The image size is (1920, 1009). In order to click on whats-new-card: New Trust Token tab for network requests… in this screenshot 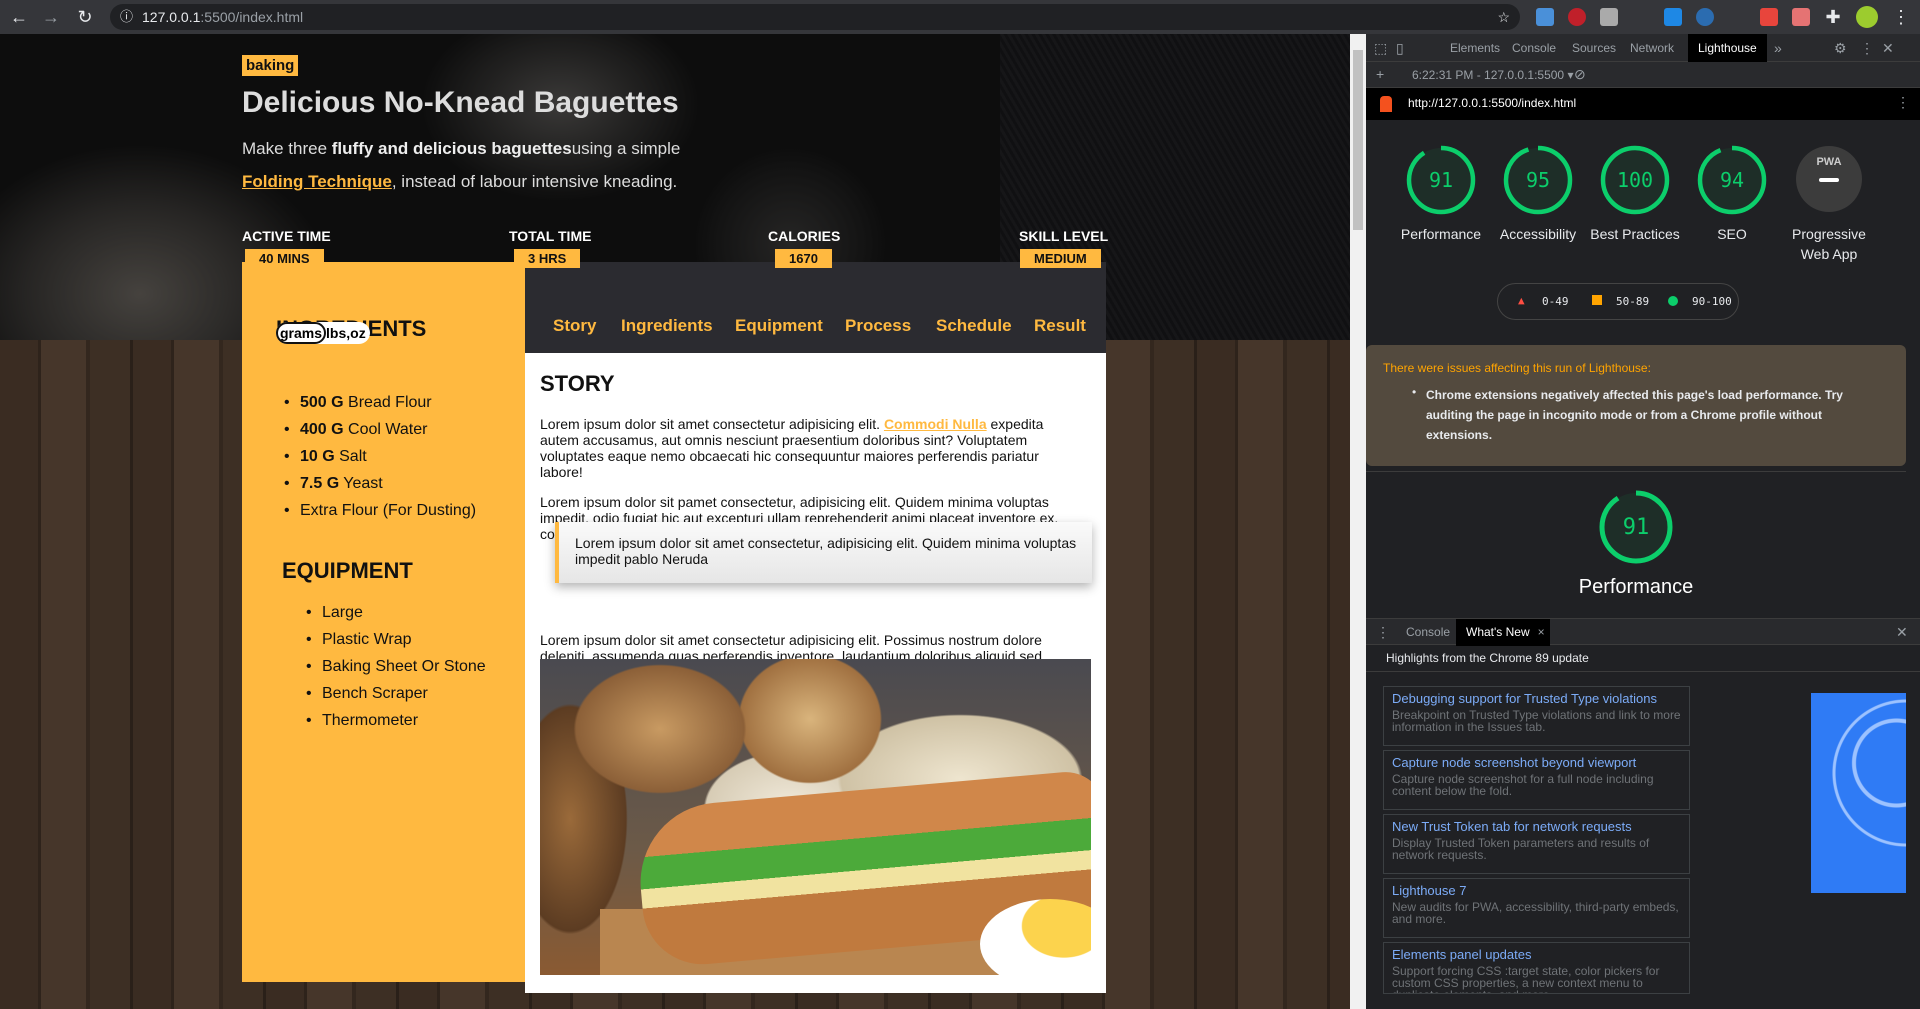, I will do `click(1536, 844)`.